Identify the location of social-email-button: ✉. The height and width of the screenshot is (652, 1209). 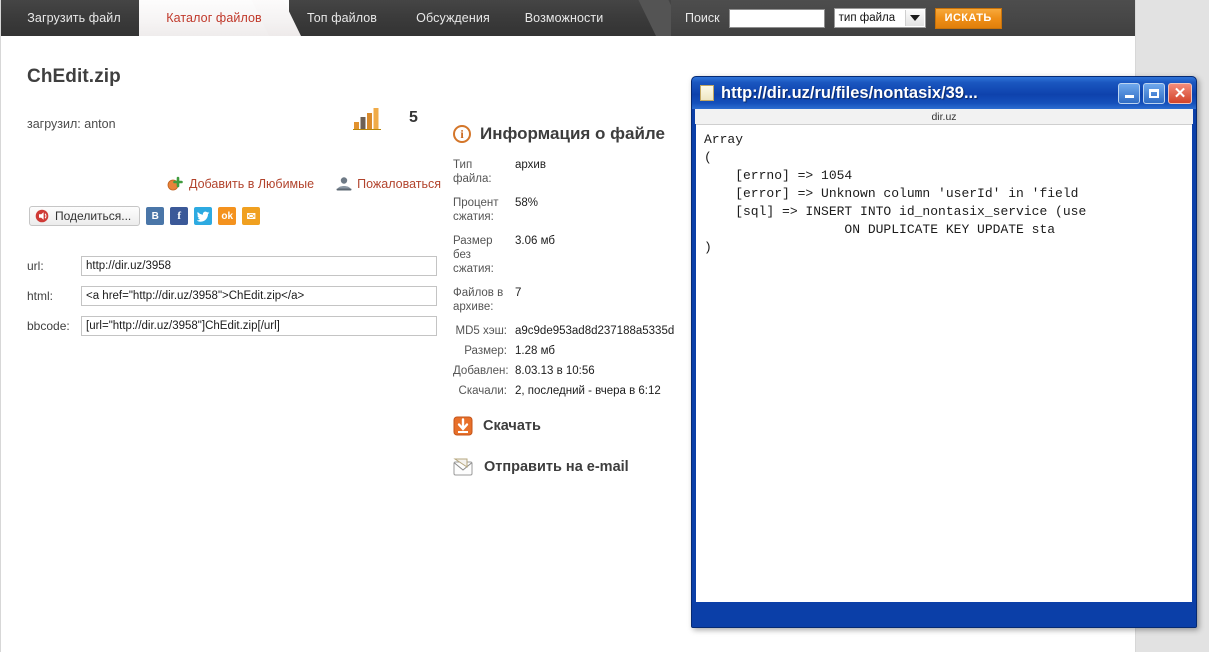
(251, 216).